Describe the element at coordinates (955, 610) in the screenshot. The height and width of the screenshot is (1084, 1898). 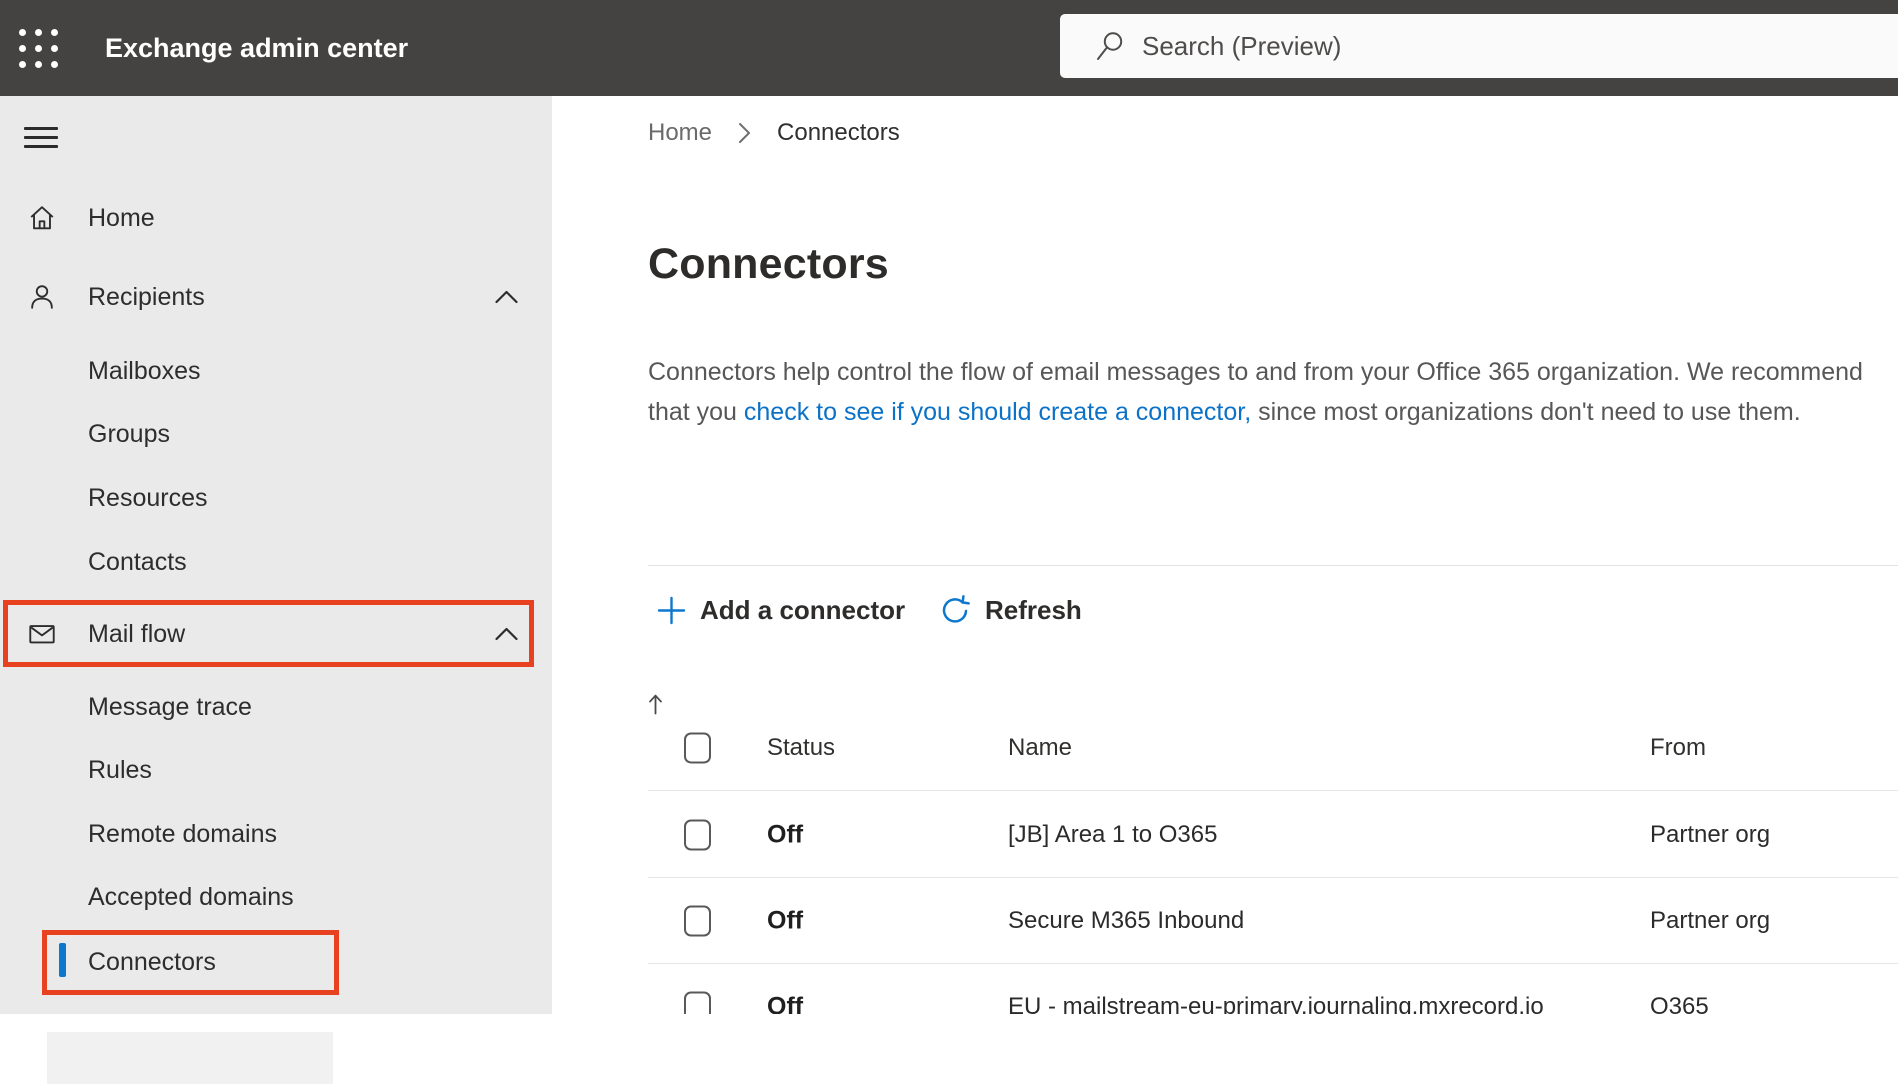
I see `refresh-icon` at that location.